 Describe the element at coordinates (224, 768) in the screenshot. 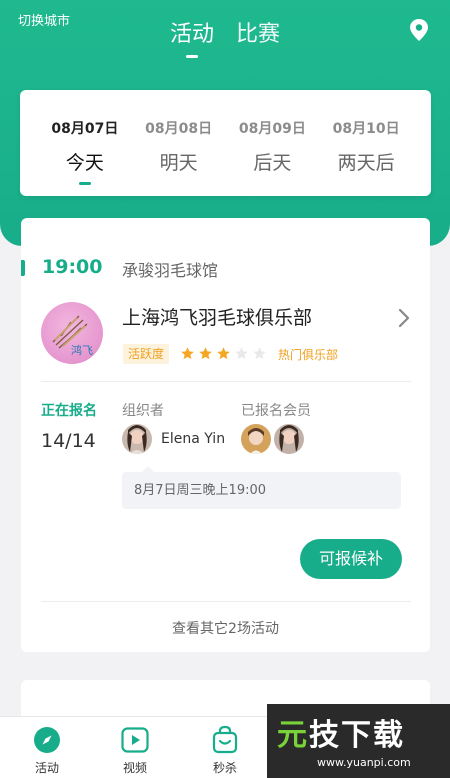

I see `nav-label: 秒杀` at that location.